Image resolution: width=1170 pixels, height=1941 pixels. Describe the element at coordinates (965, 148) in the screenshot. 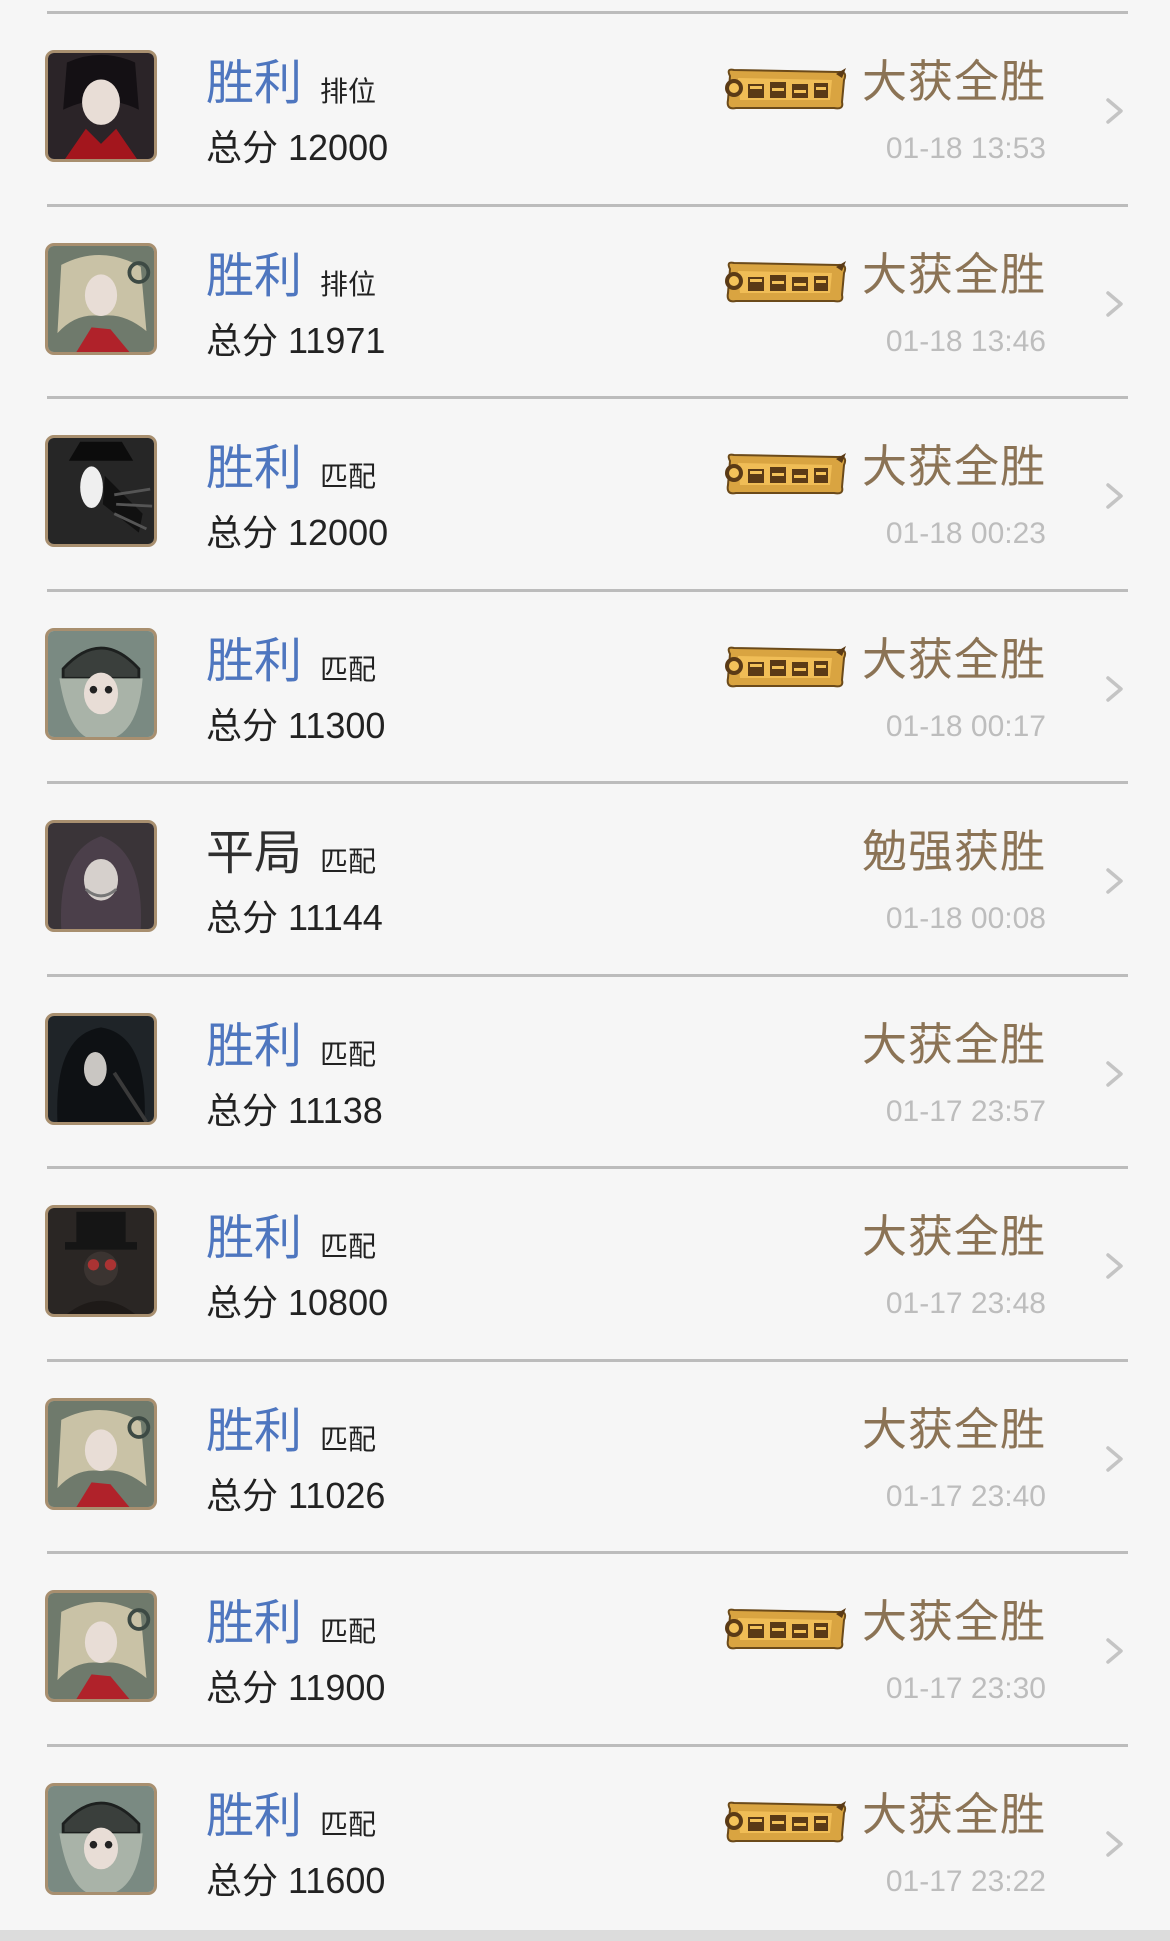

I see `match-time: 01-18 13:53` at that location.